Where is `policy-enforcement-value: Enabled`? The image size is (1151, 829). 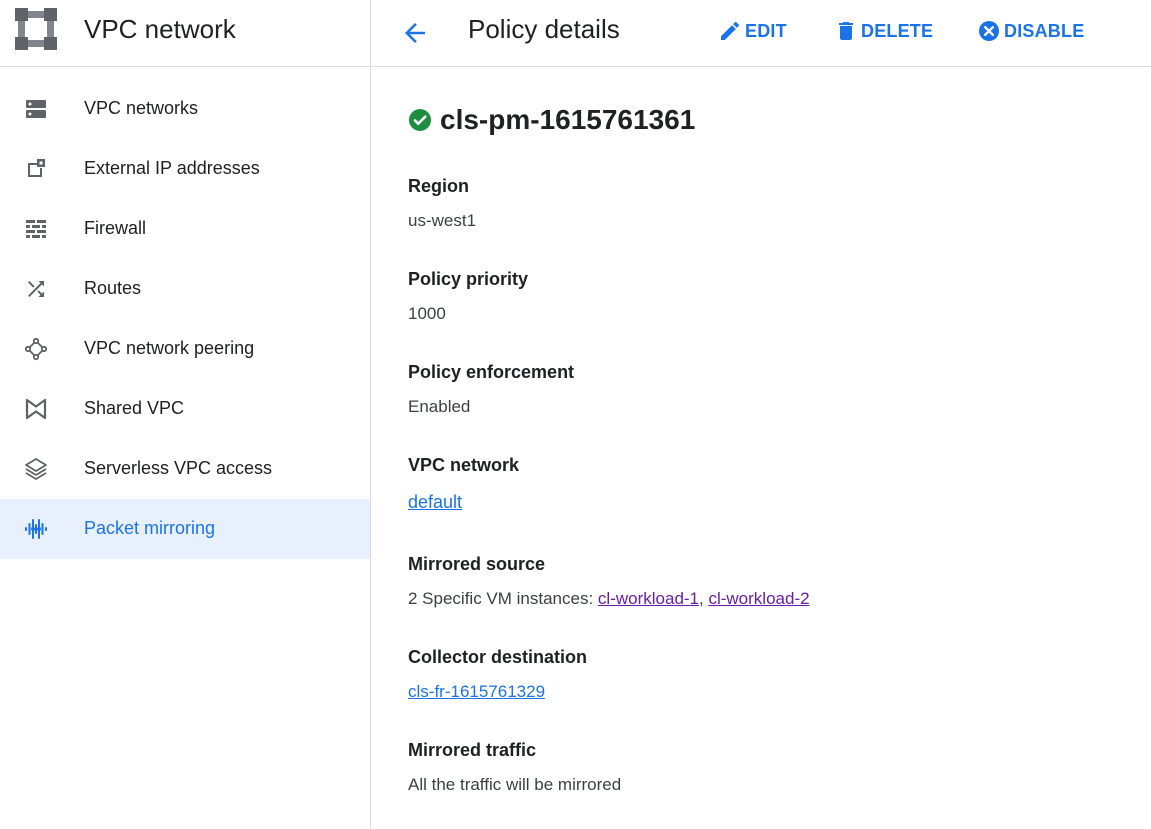 policy-enforcement-value: Enabled is located at coordinates (439, 406).